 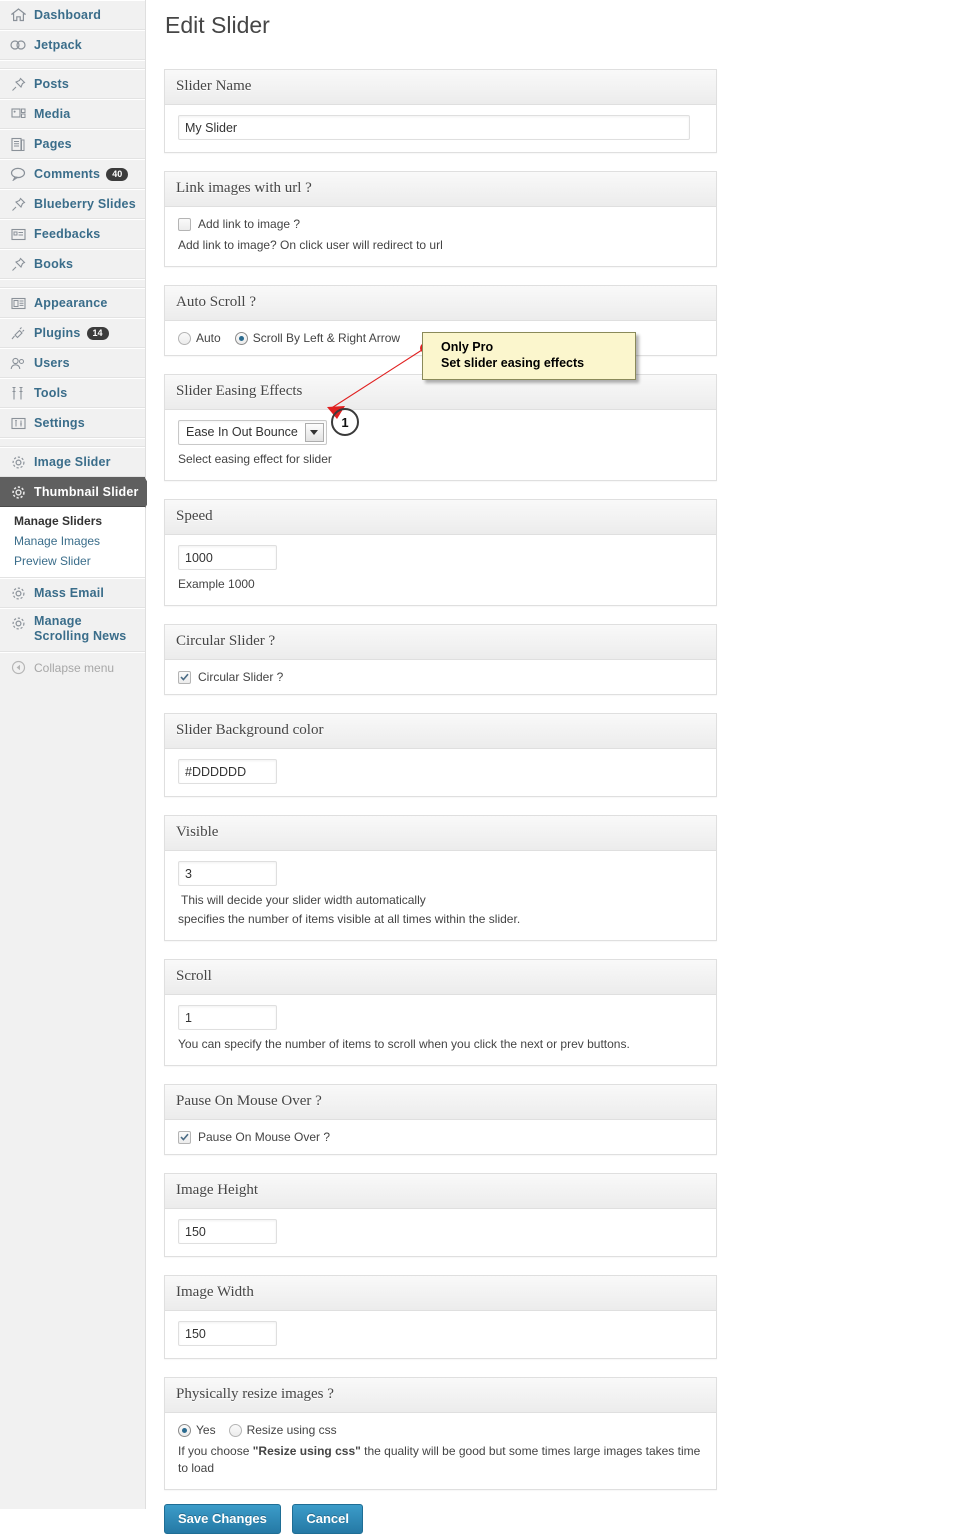 I want to click on slider-name-input, so click(x=434, y=127).